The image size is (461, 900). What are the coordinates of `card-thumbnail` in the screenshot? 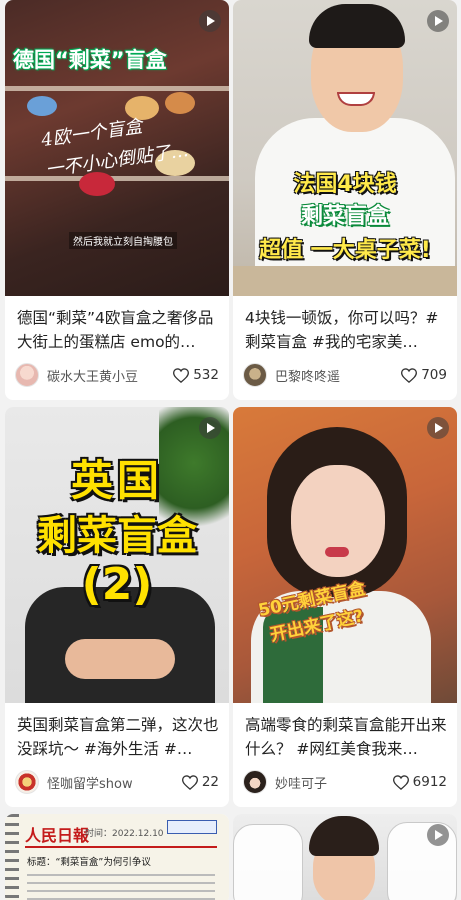 It's located at (345, 857).